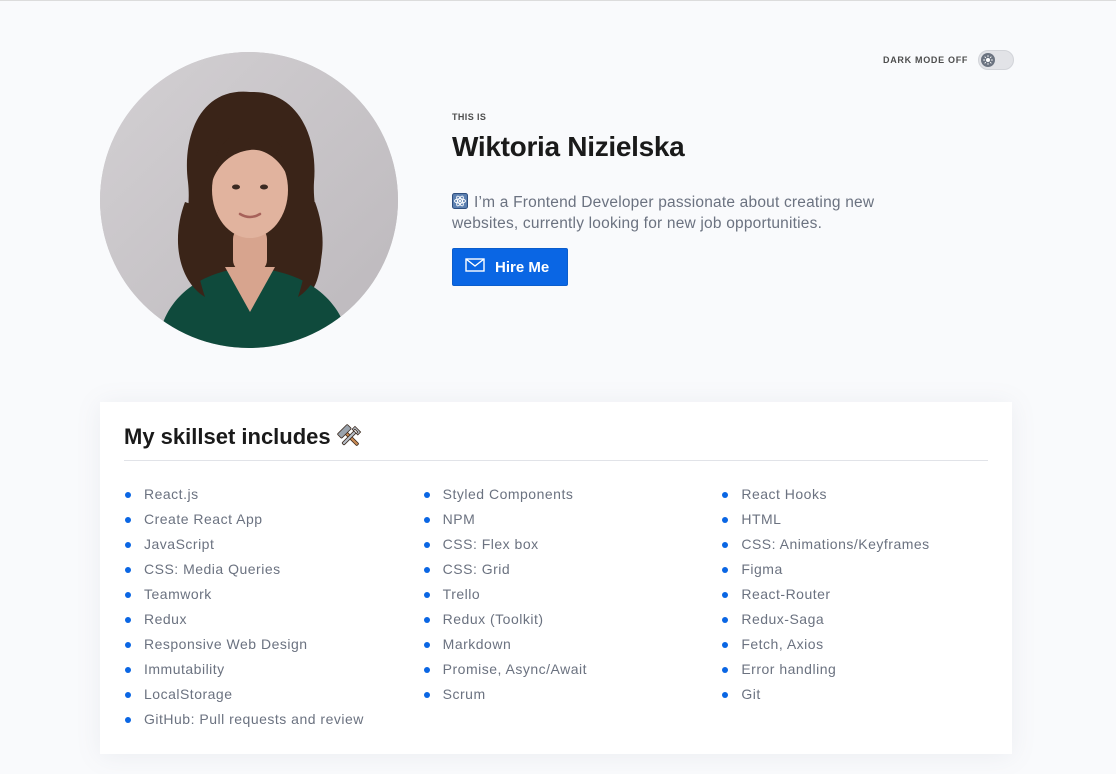 The height and width of the screenshot is (774, 1116). Describe the element at coordinates (493, 619) in the screenshot. I see `skill-label: Redux (Toolkit)` at that location.